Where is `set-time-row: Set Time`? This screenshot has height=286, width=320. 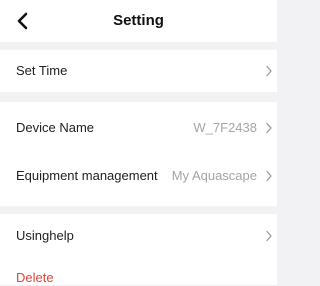 set-time-row: Set Time is located at coordinates (138, 71).